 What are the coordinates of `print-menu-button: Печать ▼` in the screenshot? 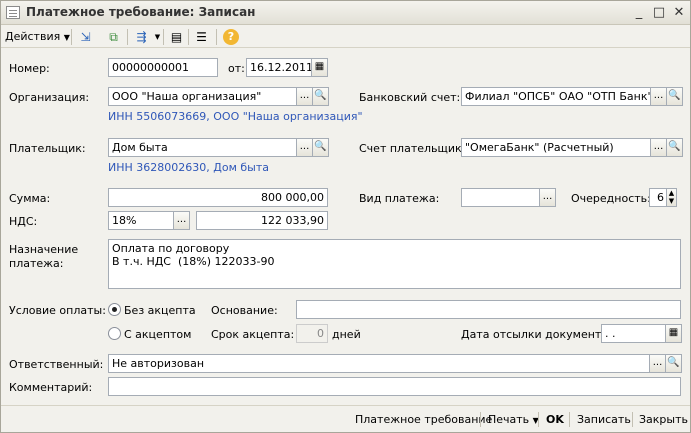 It's located at (513, 419).